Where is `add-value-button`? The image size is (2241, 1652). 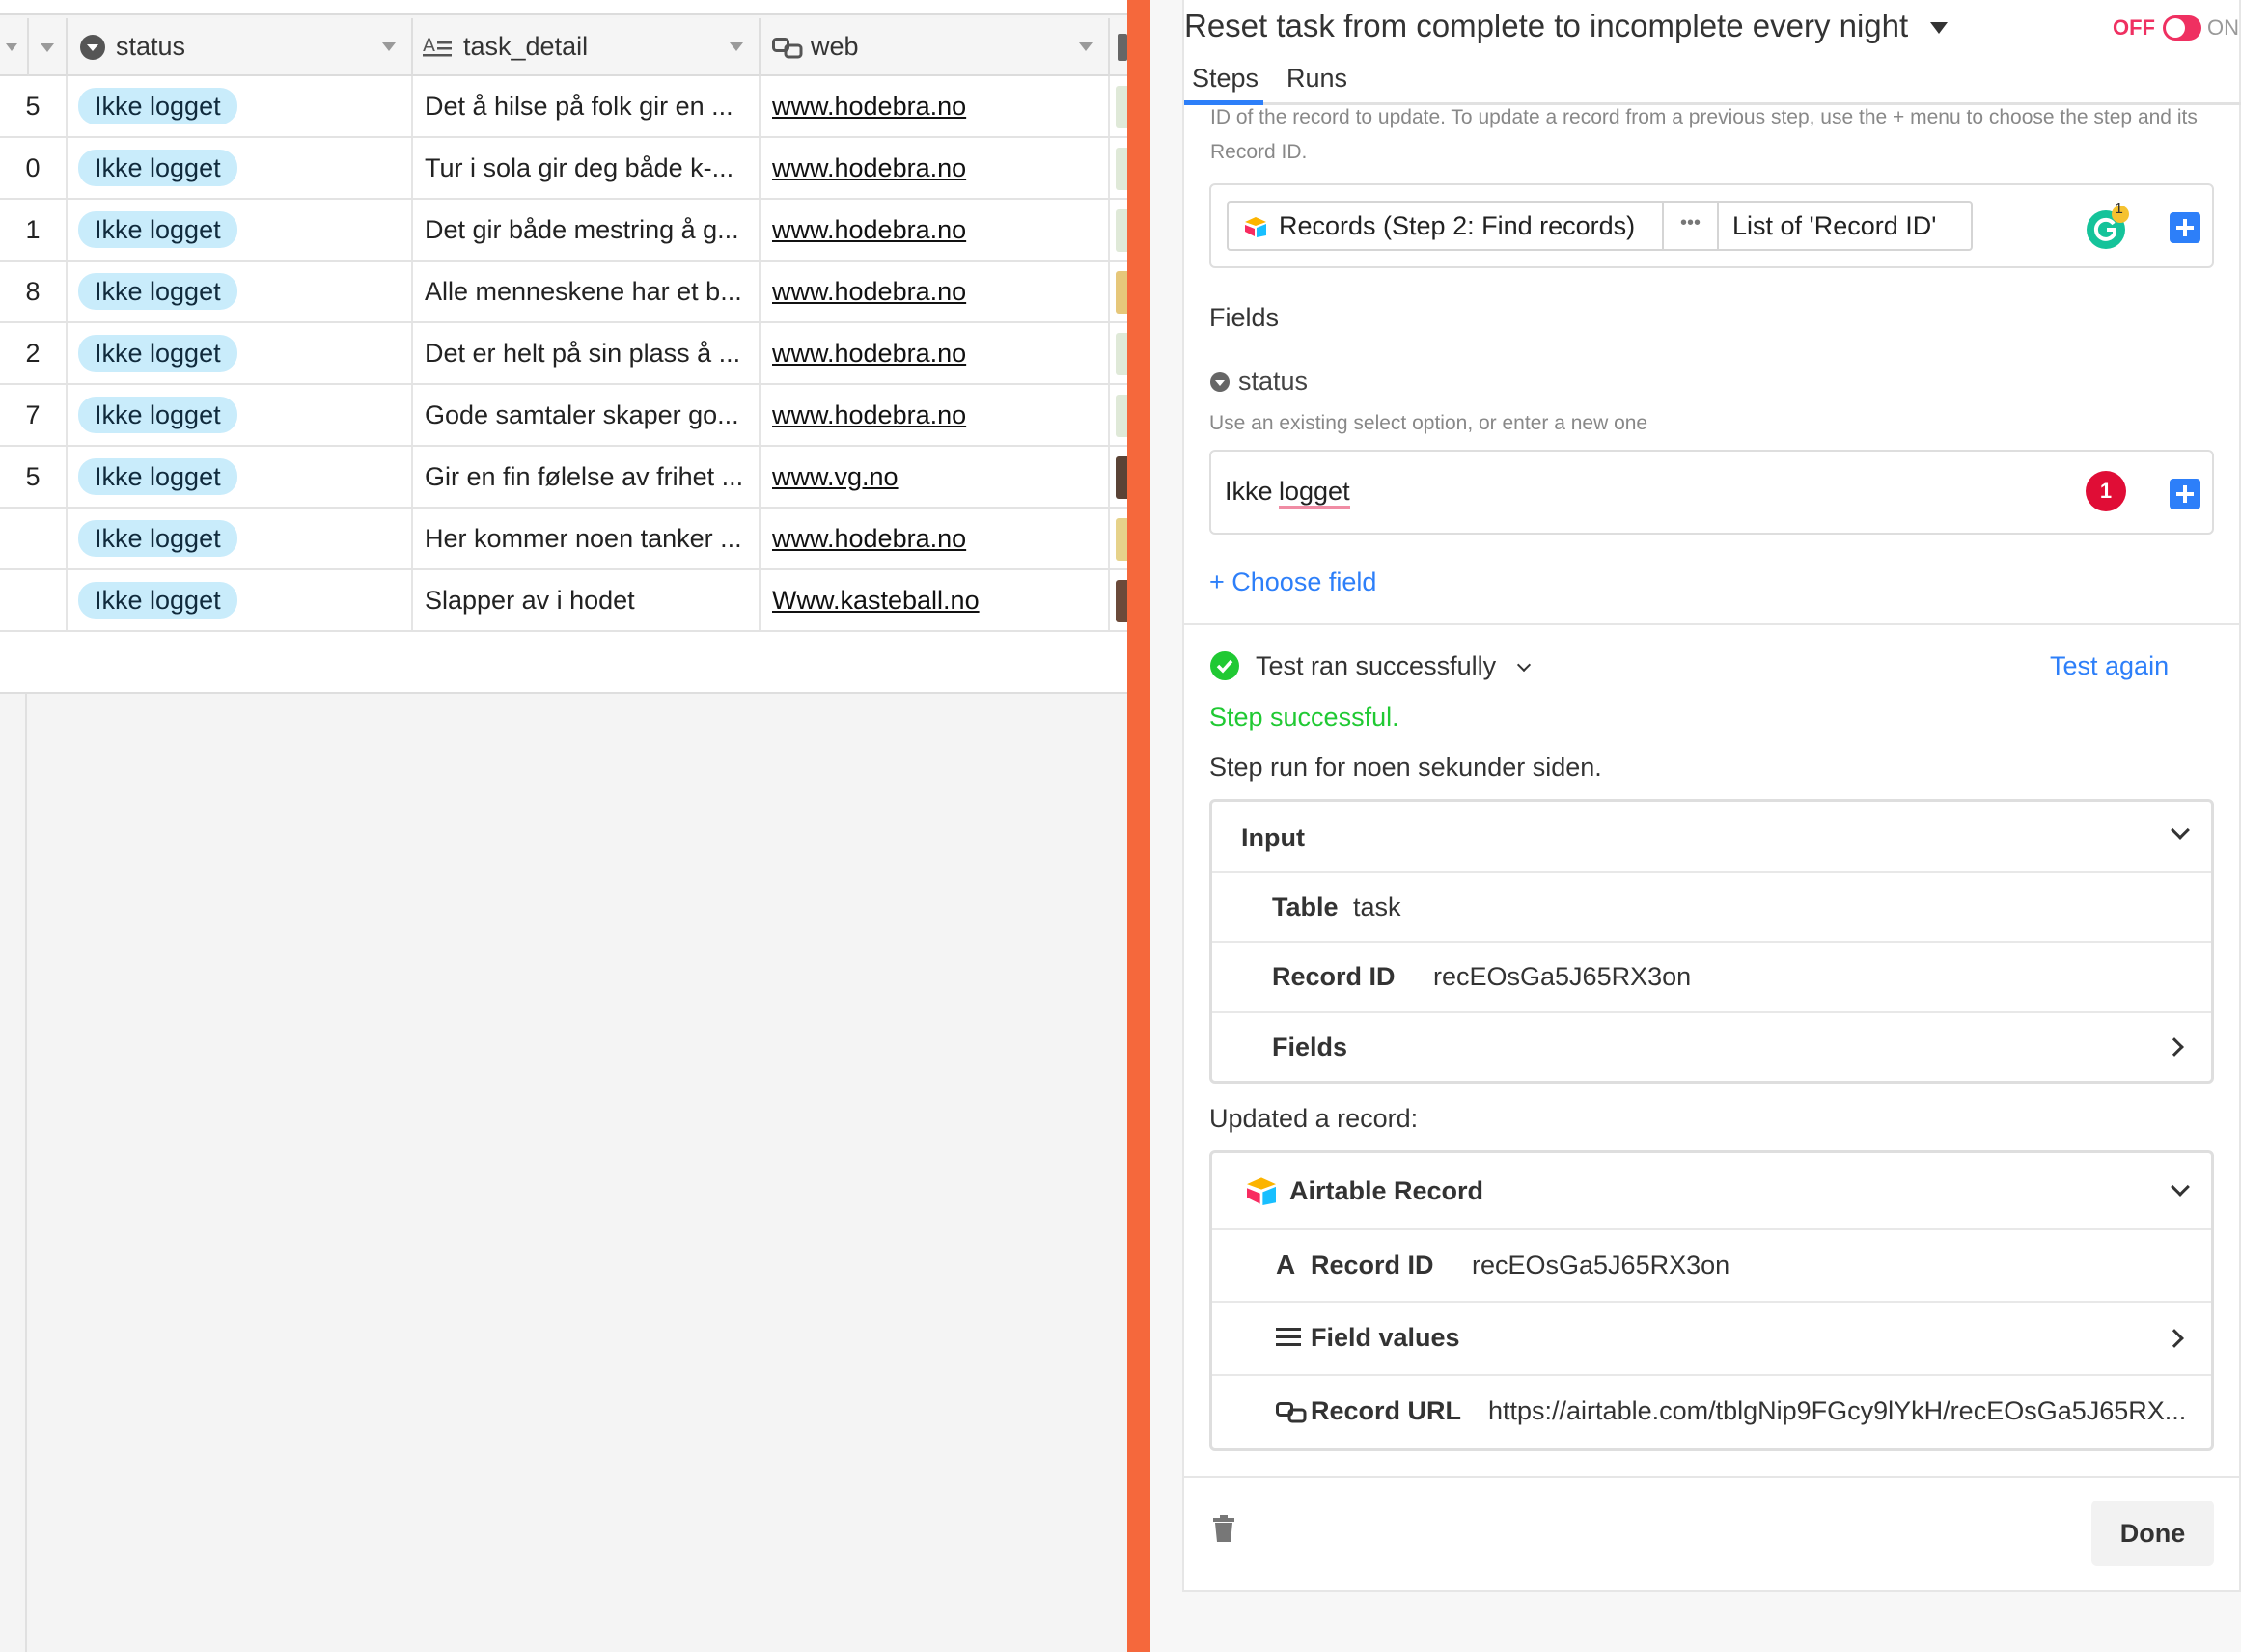
add-value-button is located at coordinates (2185, 494).